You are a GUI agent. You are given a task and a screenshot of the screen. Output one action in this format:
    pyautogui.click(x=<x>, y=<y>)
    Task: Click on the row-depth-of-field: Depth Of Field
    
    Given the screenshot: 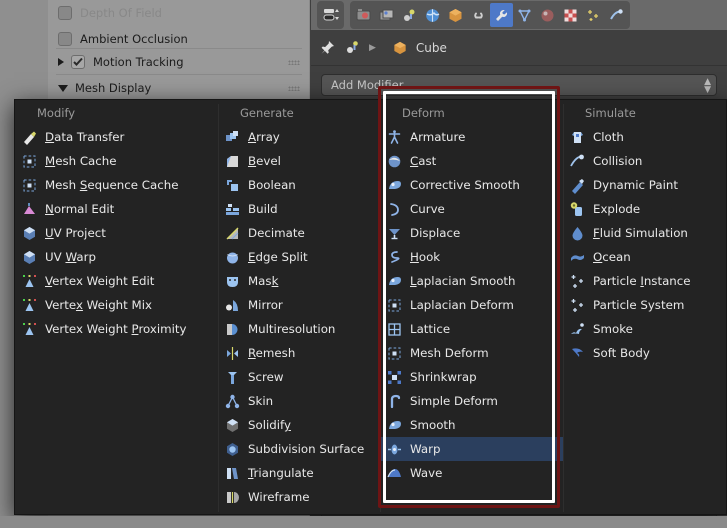 What is the action you would take?
    pyautogui.click(x=179, y=13)
    